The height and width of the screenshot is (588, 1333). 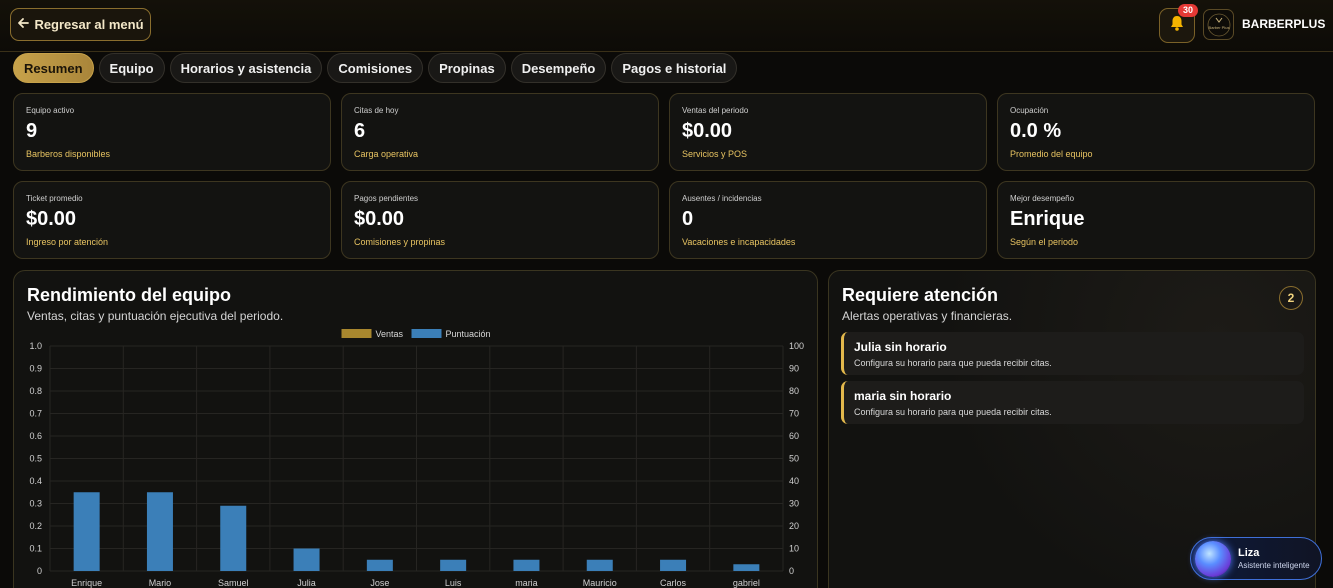 What do you see at coordinates (390, 334) in the screenshot?
I see `legend-label: Ventas` at bounding box center [390, 334].